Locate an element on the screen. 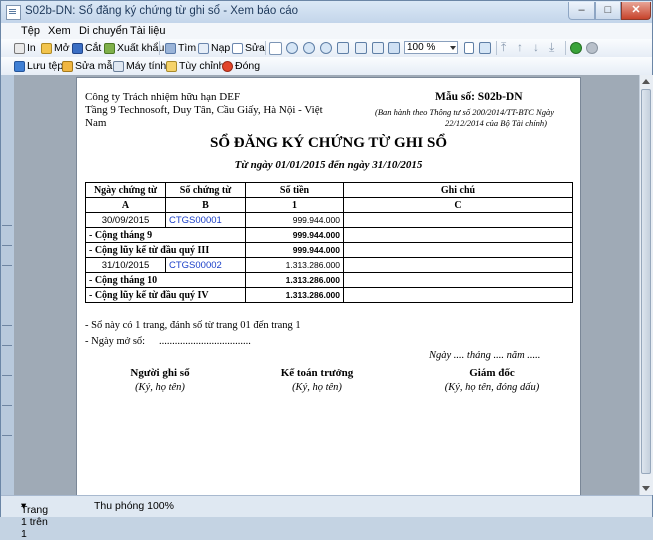 Image resolution: width=653 pixels, height=540 pixels. edit-template-button: Sửa mẫu is located at coordinates (90, 66).